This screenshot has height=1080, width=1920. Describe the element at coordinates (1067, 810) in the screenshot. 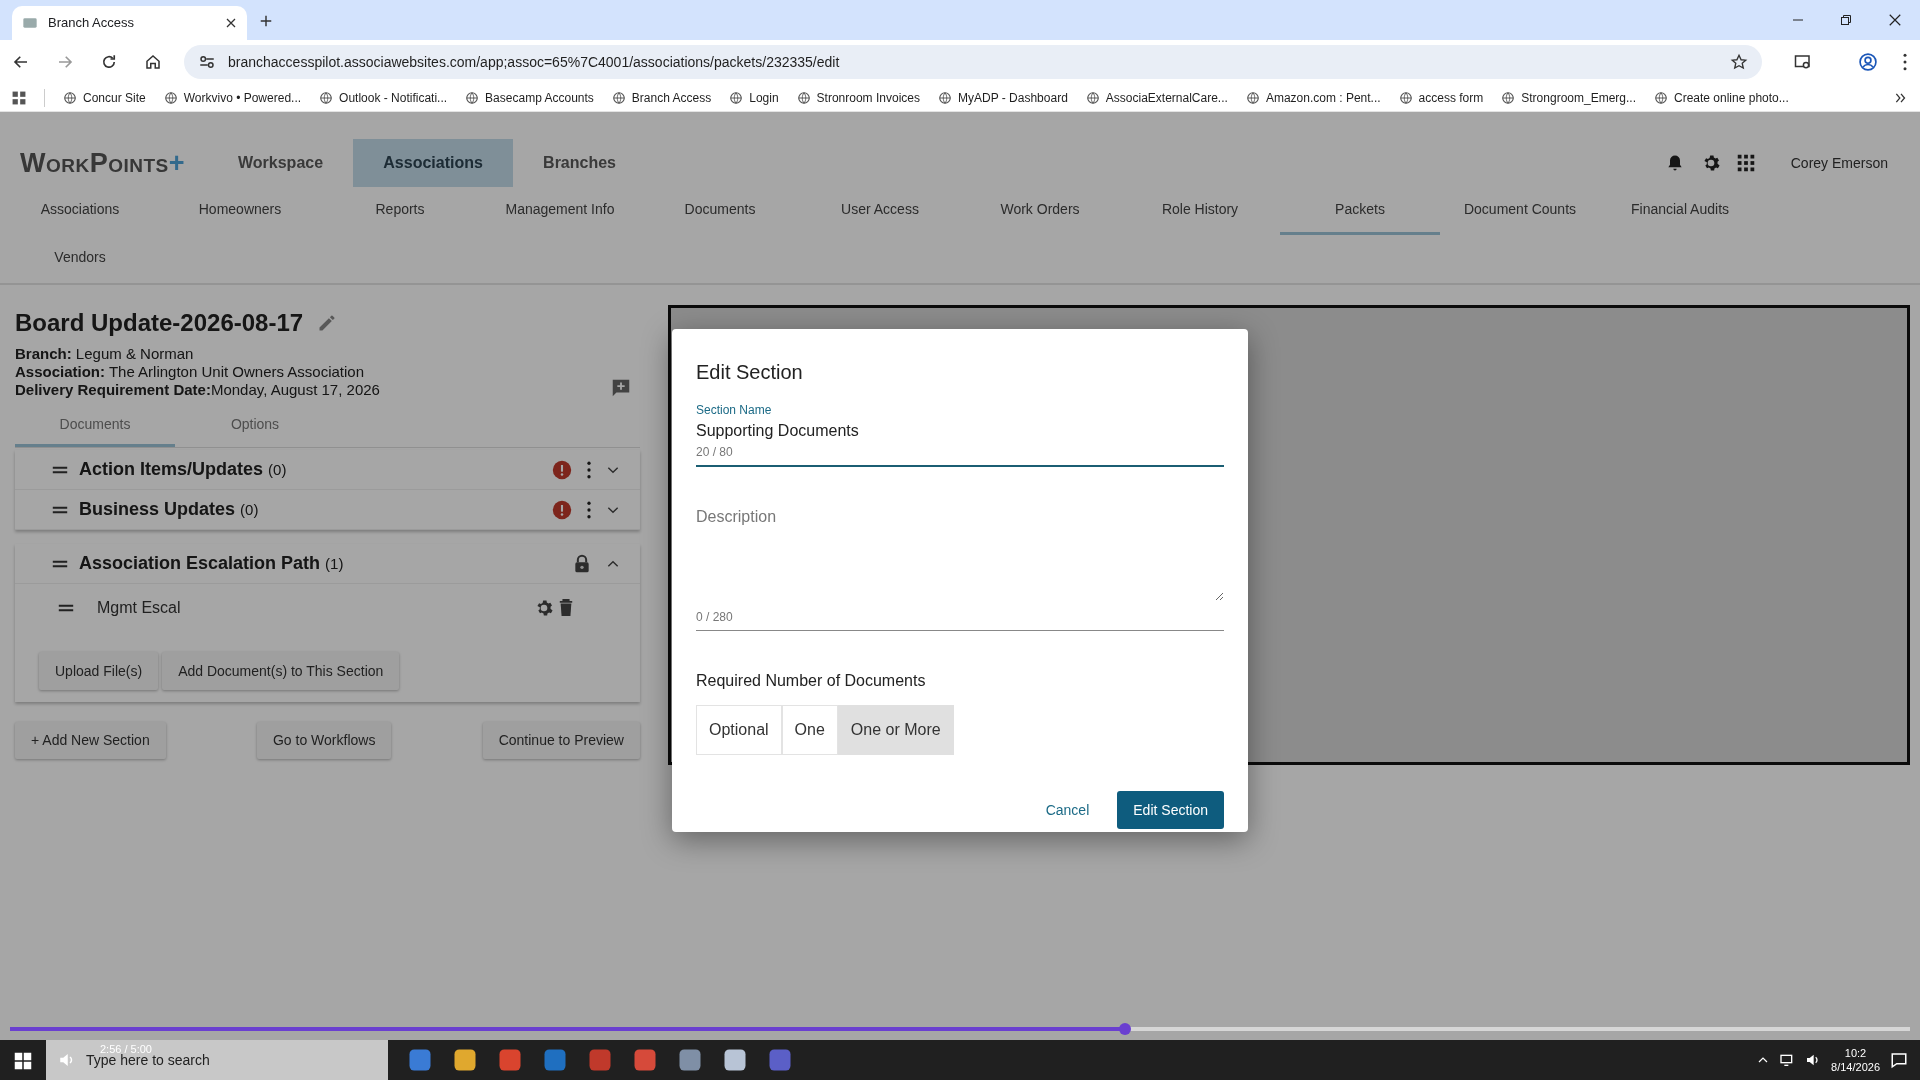

I see `cancel-button: Cancel` at that location.